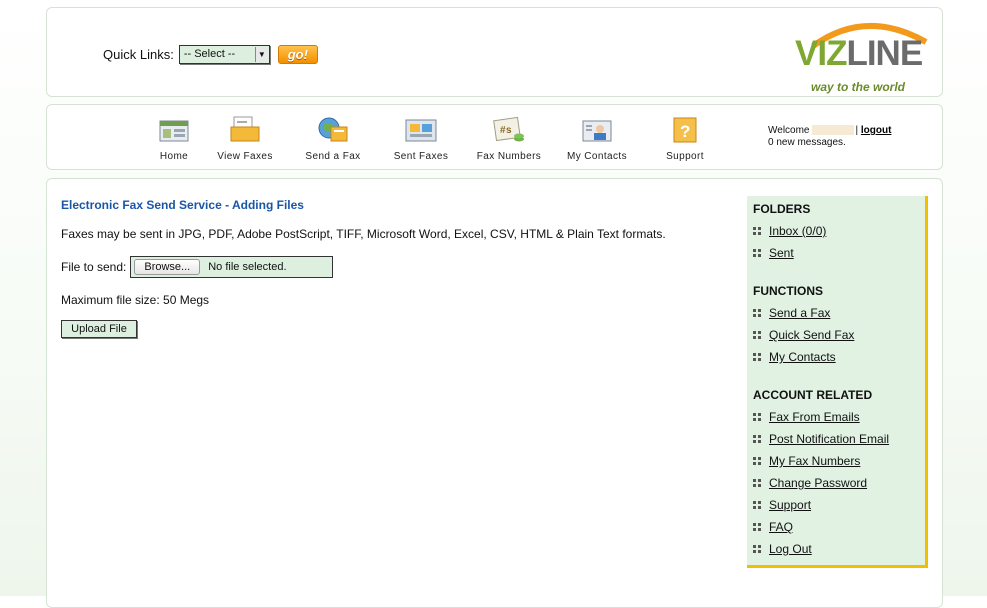 The height and width of the screenshot is (608, 987). I want to click on fax-numbers-icon: #s, so click(508, 129).